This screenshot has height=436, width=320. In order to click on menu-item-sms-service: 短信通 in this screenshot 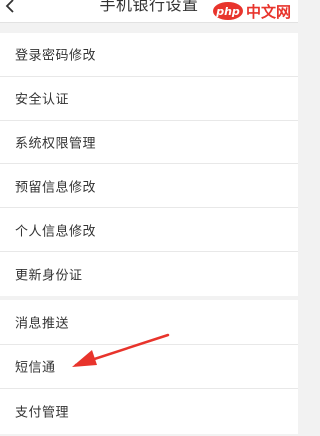, I will do `click(149, 367)`.